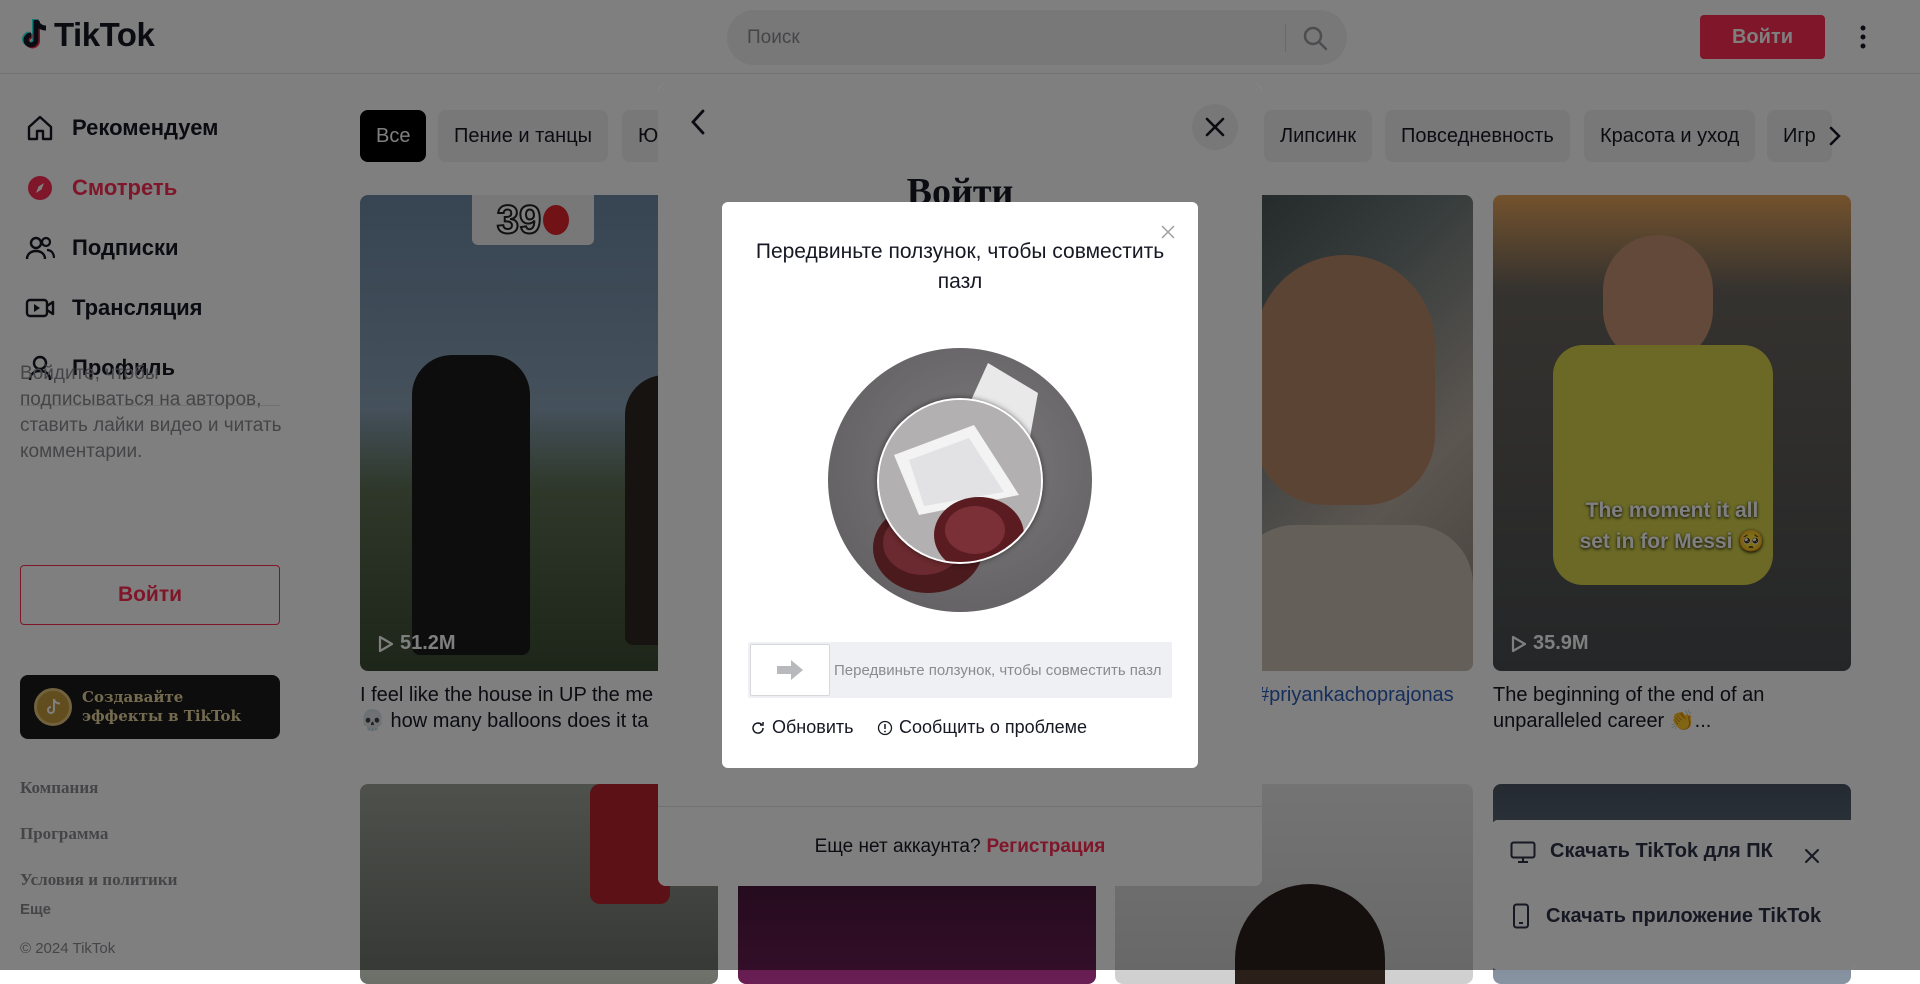  What do you see at coordinates (813, 727) in the screenshot?
I see `refresh-label: Обновить` at bounding box center [813, 727].